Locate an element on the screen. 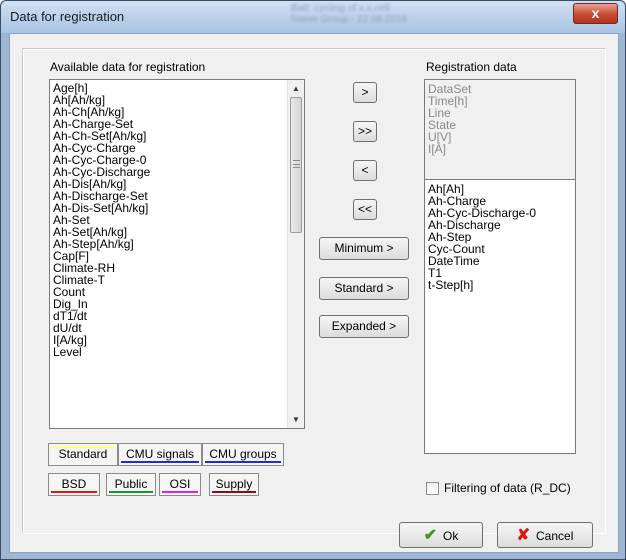 Image resolution: width=626 pixels, height=560 pixels. available-list-item: dU/dt is located at coordinates (177, 328).